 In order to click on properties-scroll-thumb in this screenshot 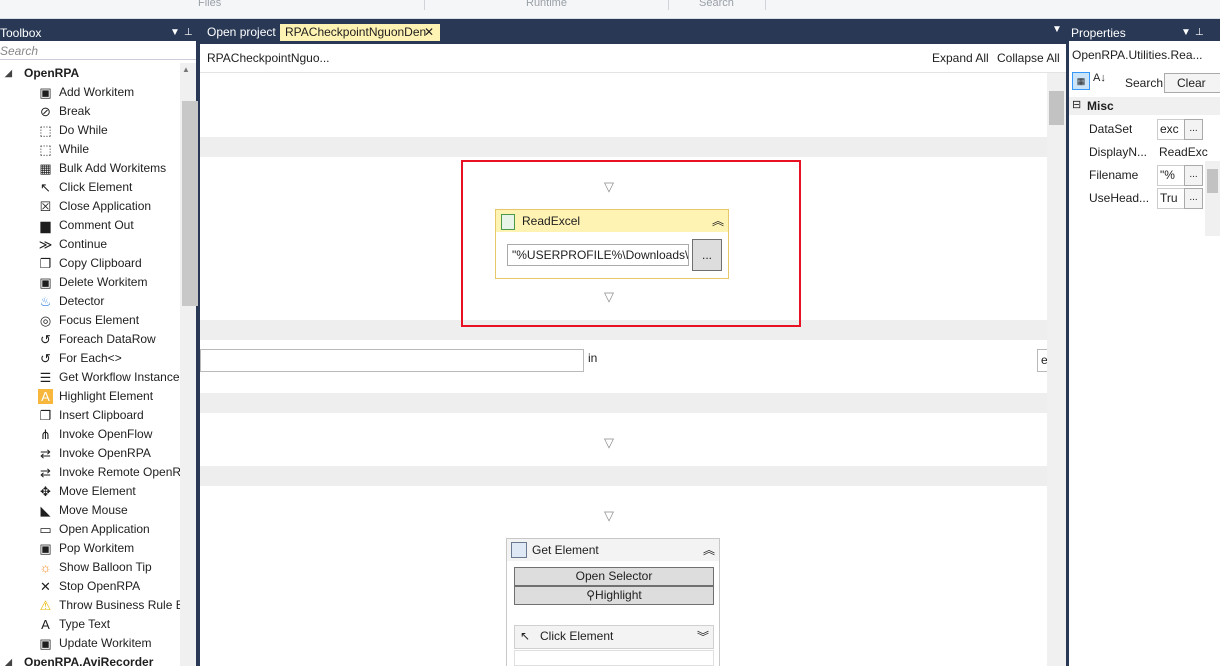, I will do `click(1212, 181)`.